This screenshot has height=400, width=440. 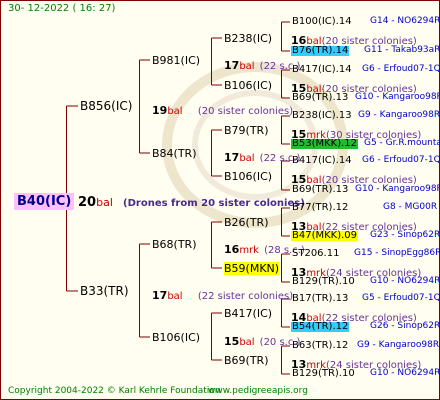 I want to click on g4-b63-info: G9 - Kangaroo98R, so click(x=398, y=345).